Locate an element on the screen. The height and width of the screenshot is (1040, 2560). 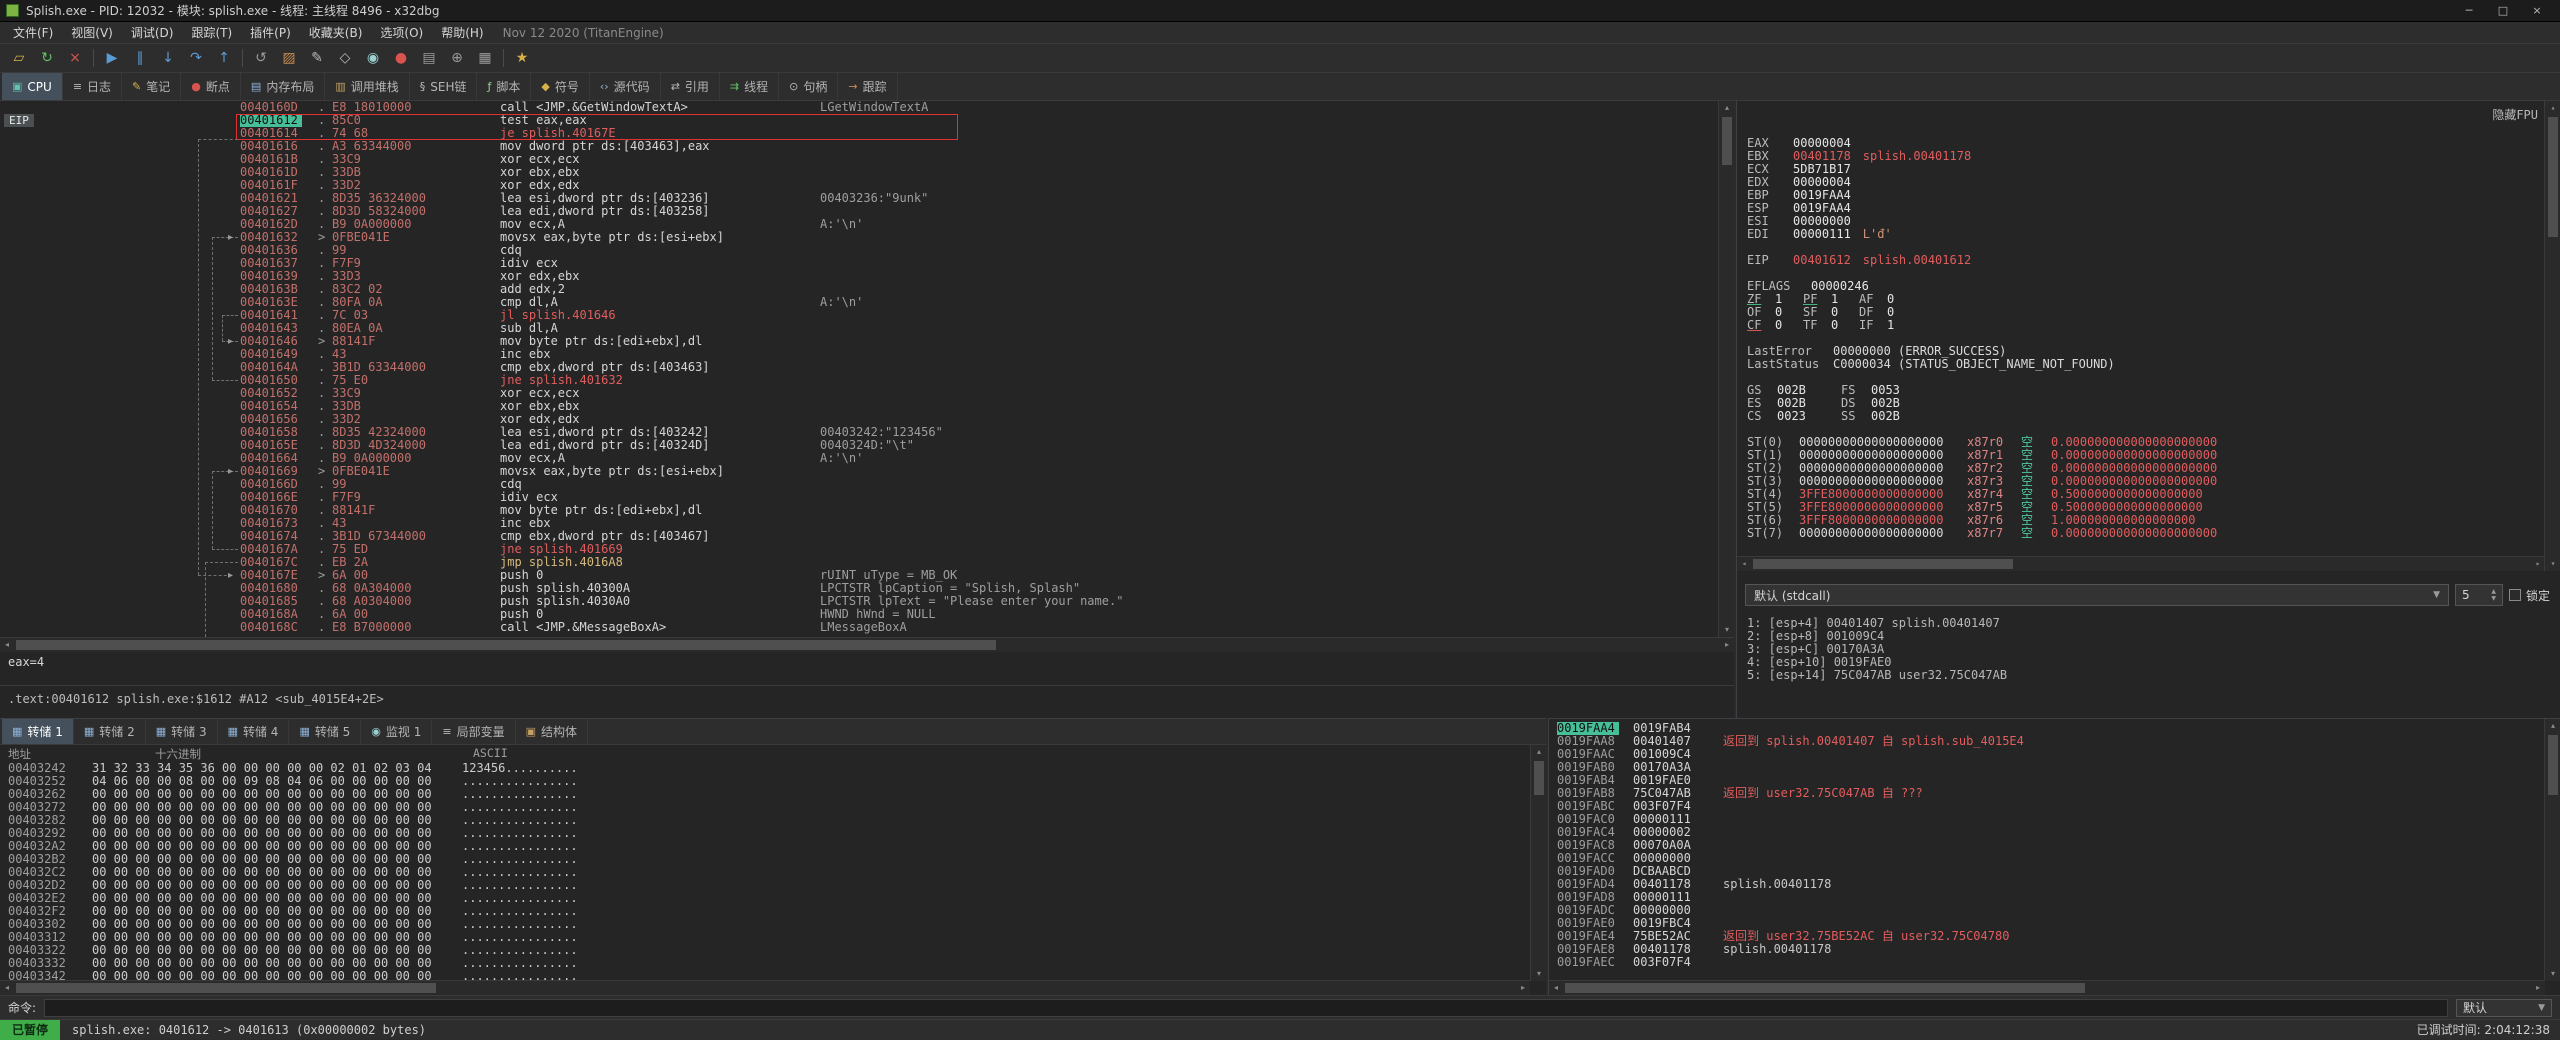
settings-button: ⊕ is located at coordinates (457, 58).